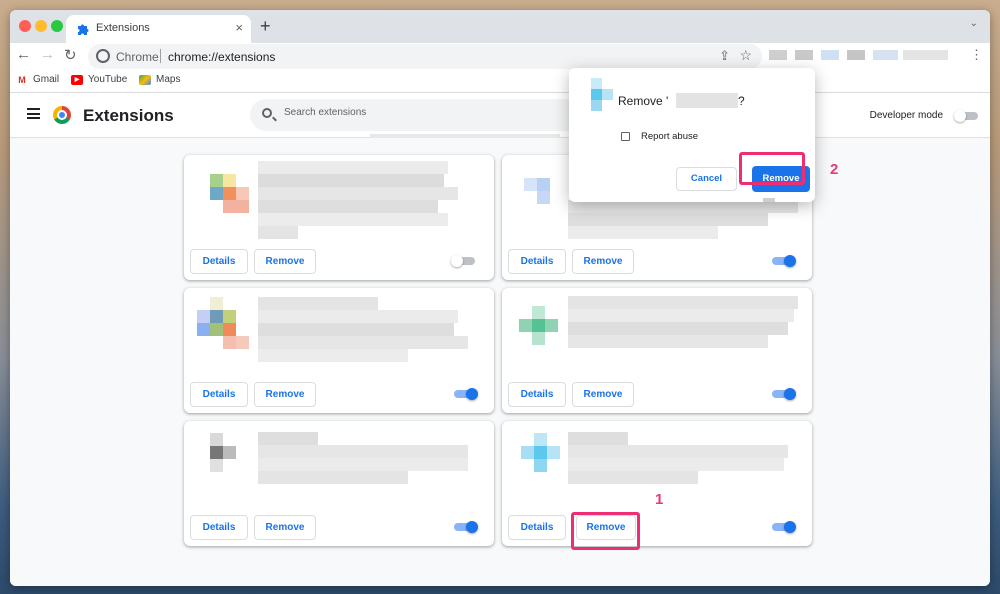 This screenshot has width=1000, height=594. What do you see at coordinates (974, 23) in the screenshot?
I see `chevron-down-icon: ⌄` at bounding box center [974, 23].